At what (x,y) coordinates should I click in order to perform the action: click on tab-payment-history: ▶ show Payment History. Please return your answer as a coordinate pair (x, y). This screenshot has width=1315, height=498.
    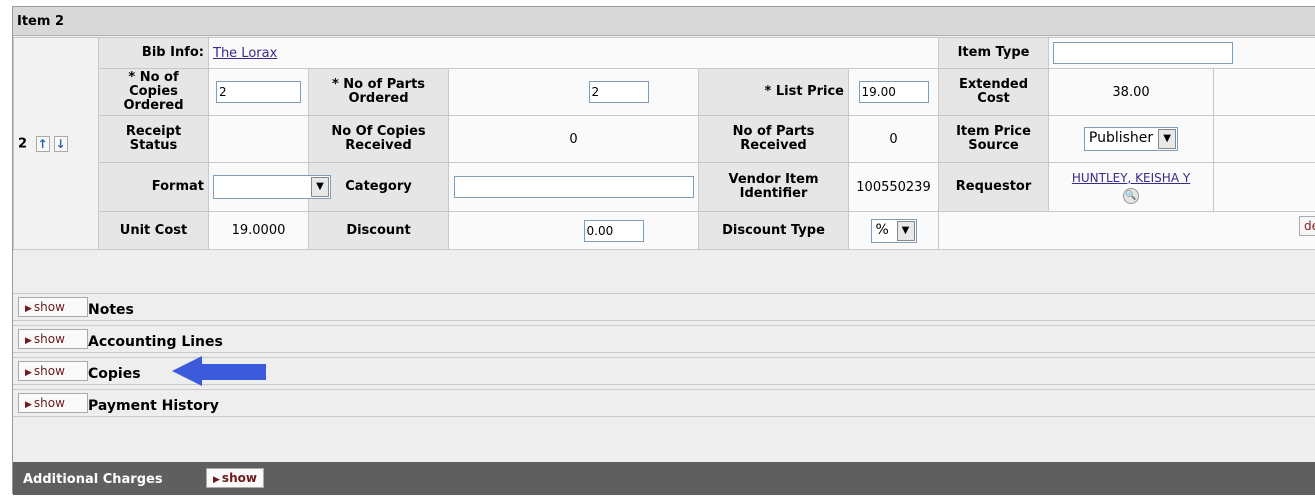
    Looking at the image, I should click on (664, 403).